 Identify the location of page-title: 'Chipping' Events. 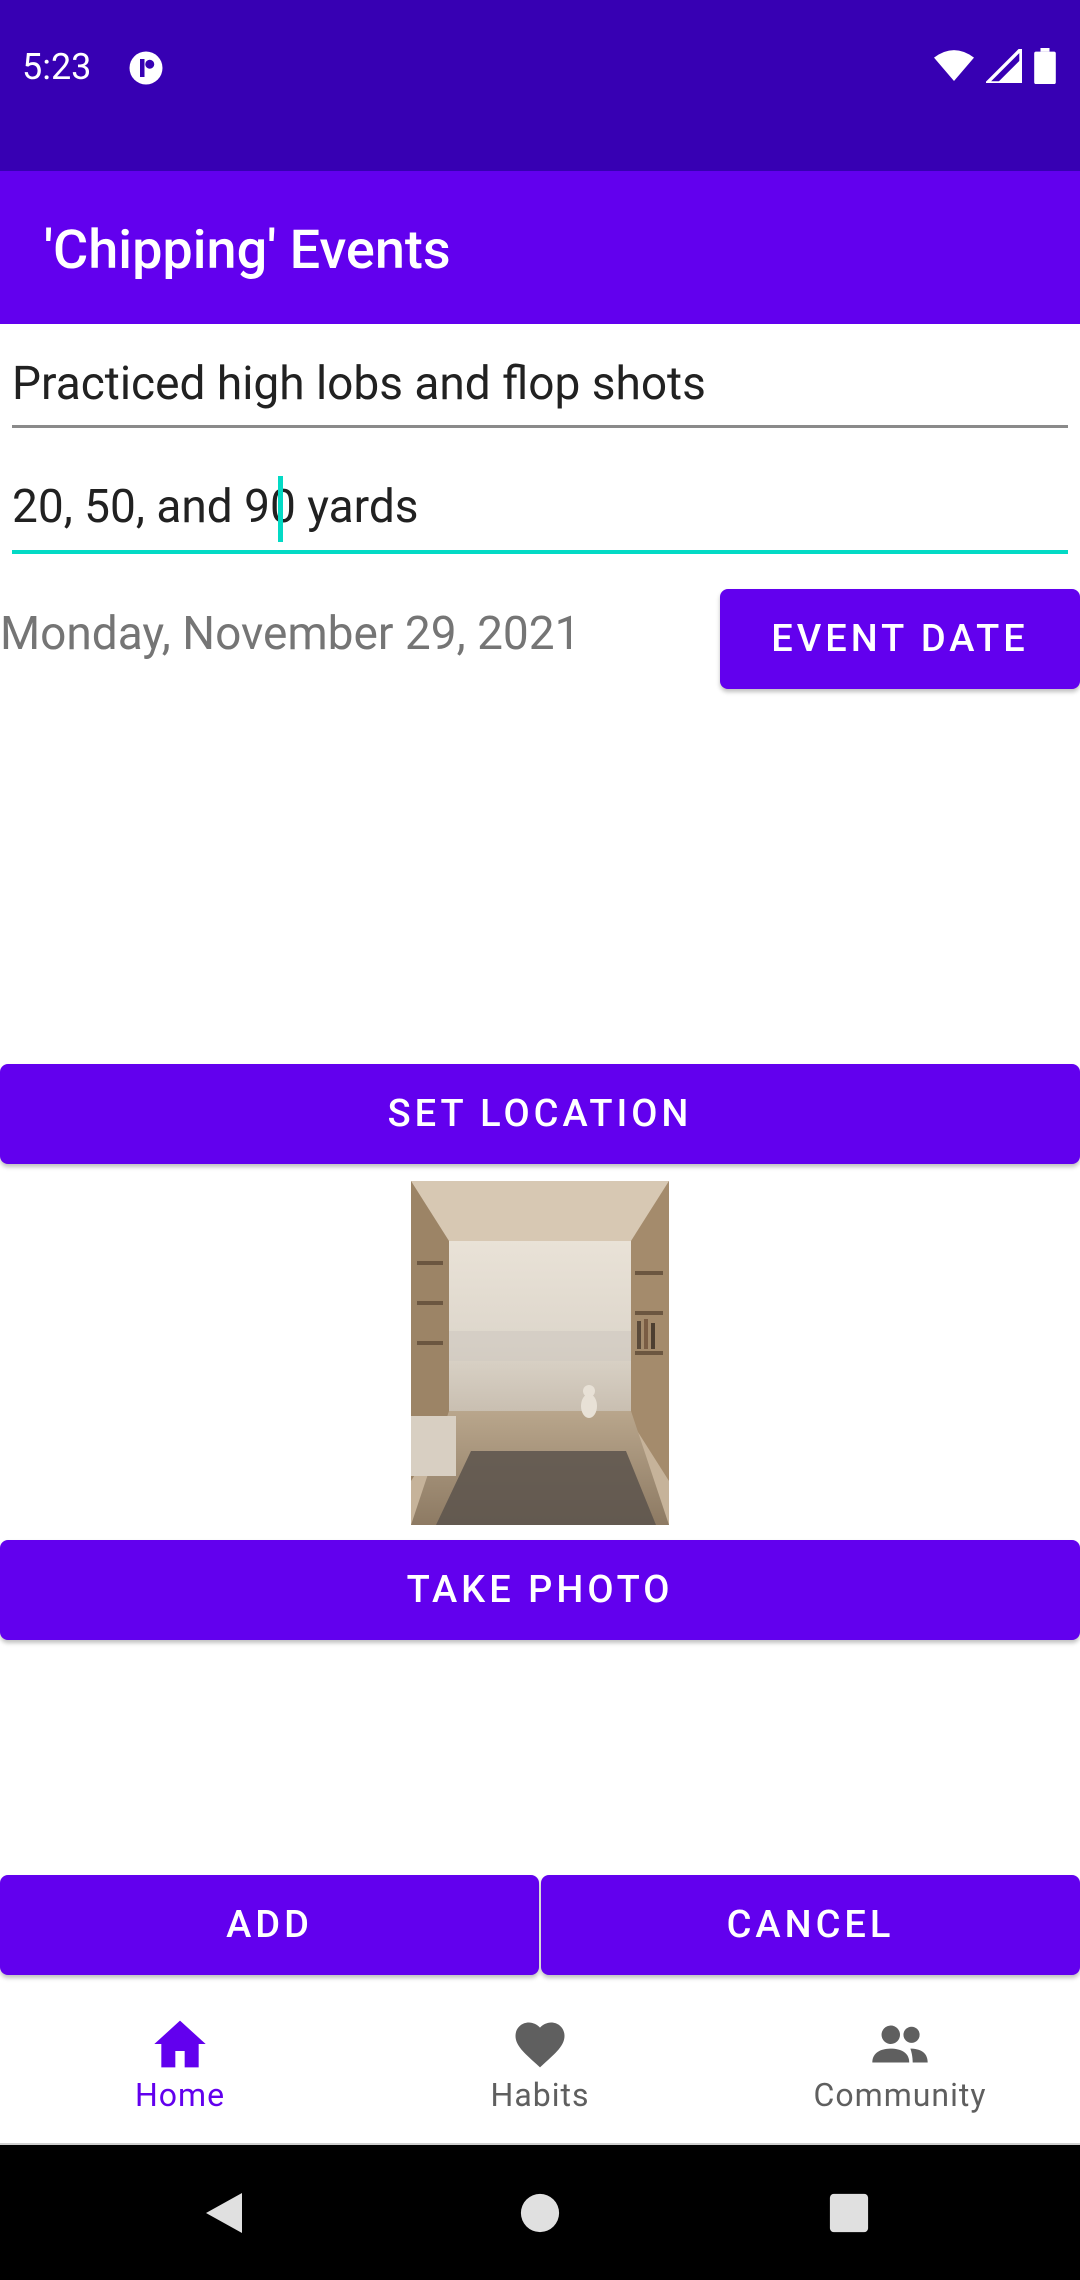
(247, 250).